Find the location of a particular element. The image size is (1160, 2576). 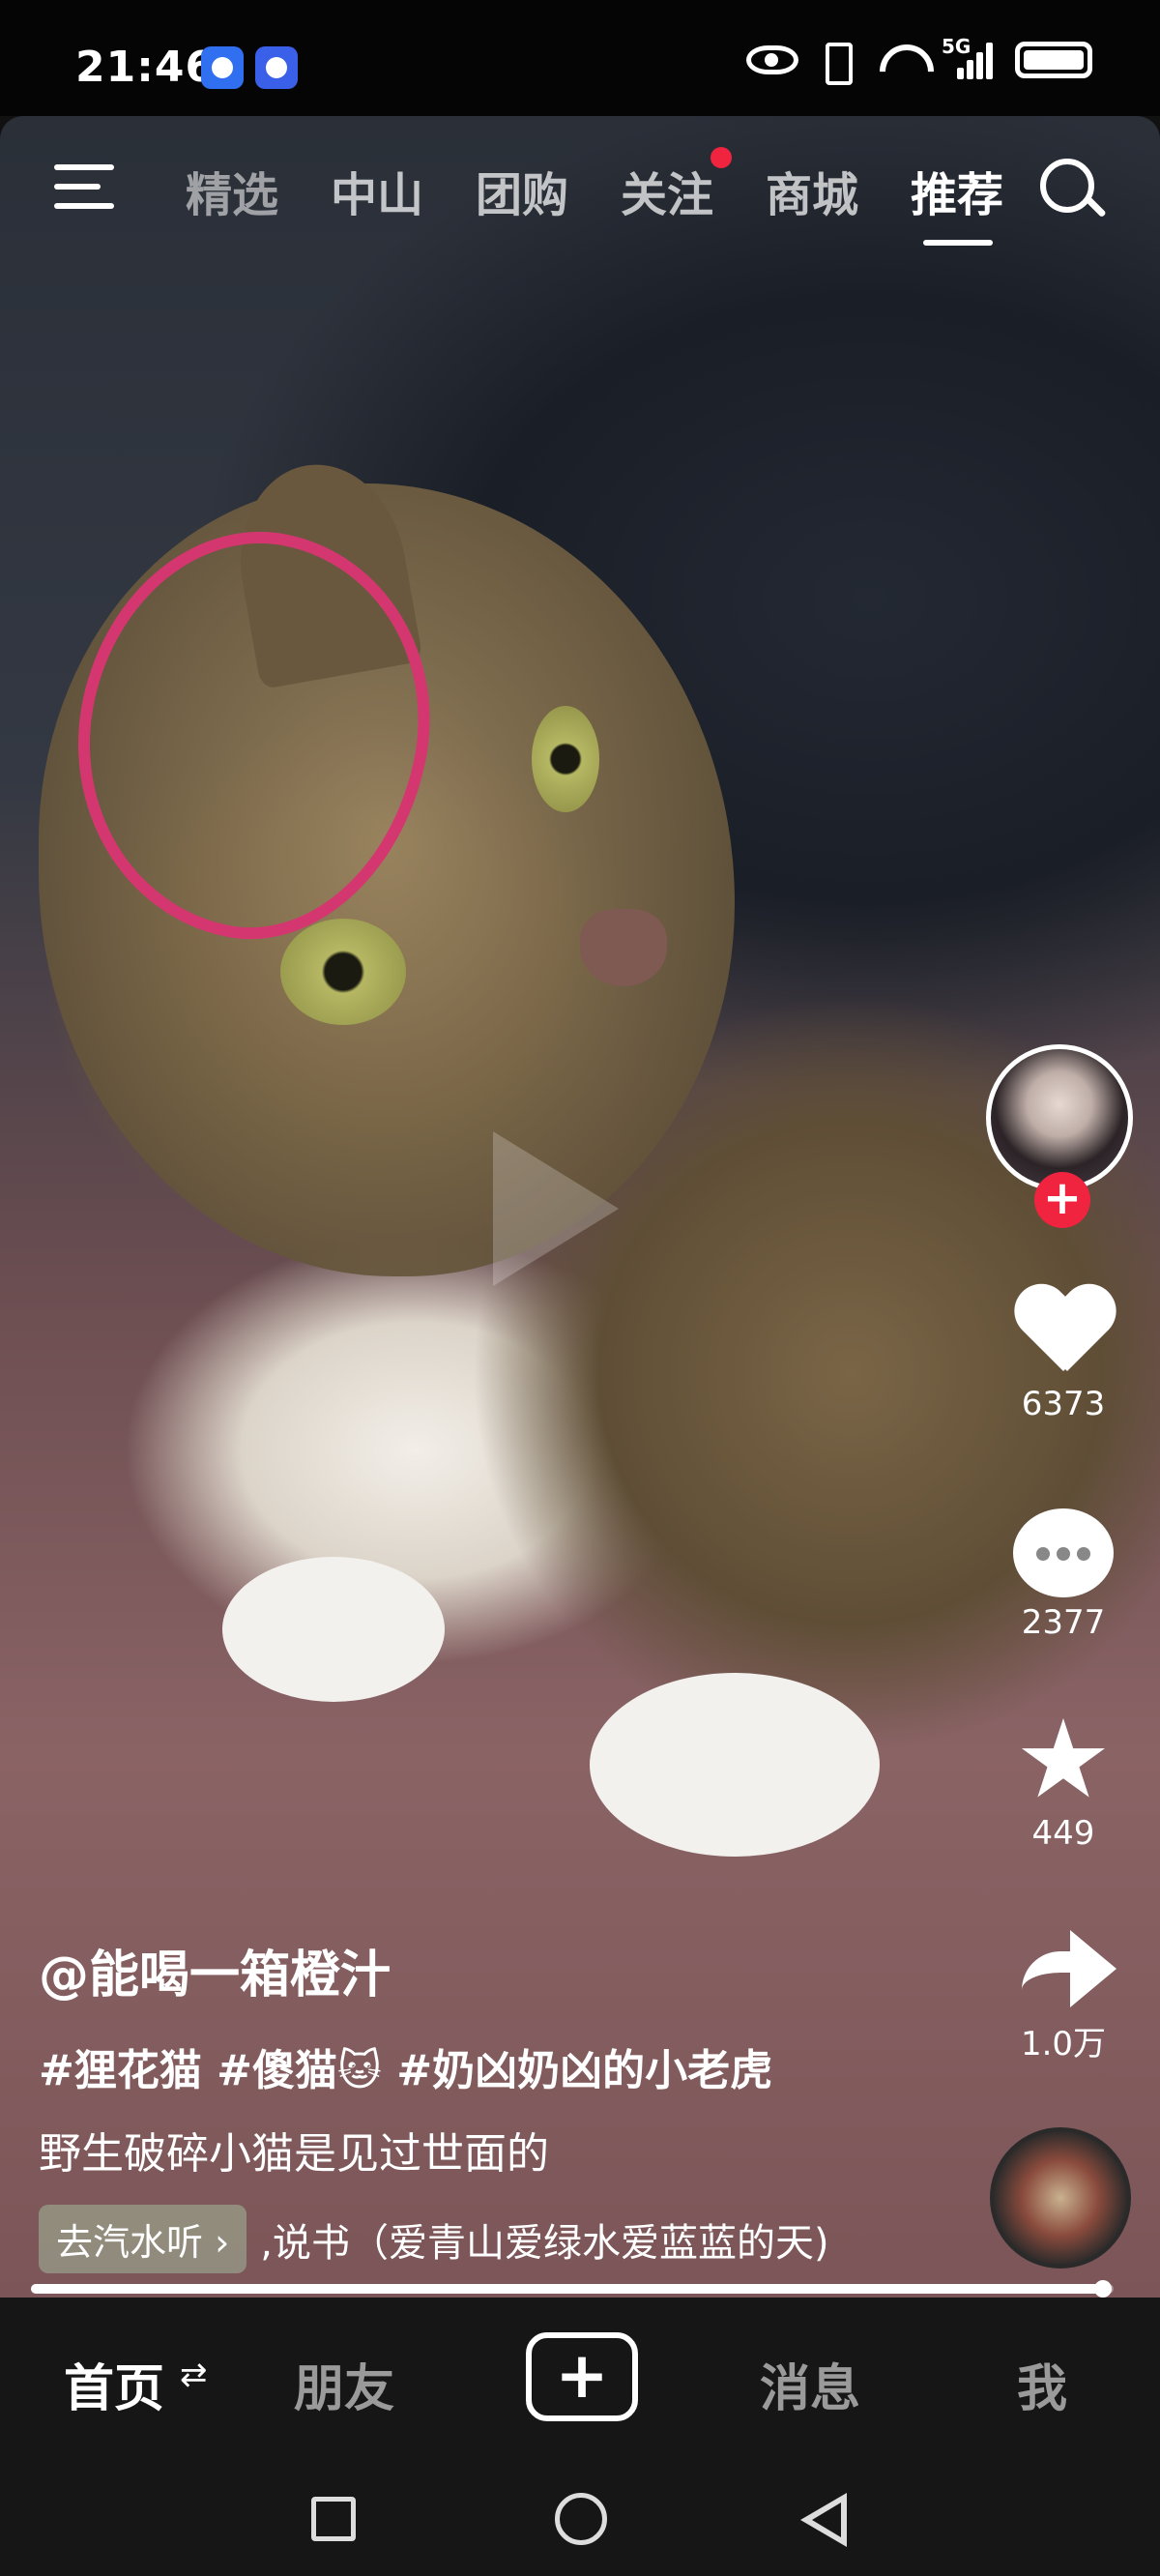

star-icon: ★ is located at coordinates (1063, 1760).